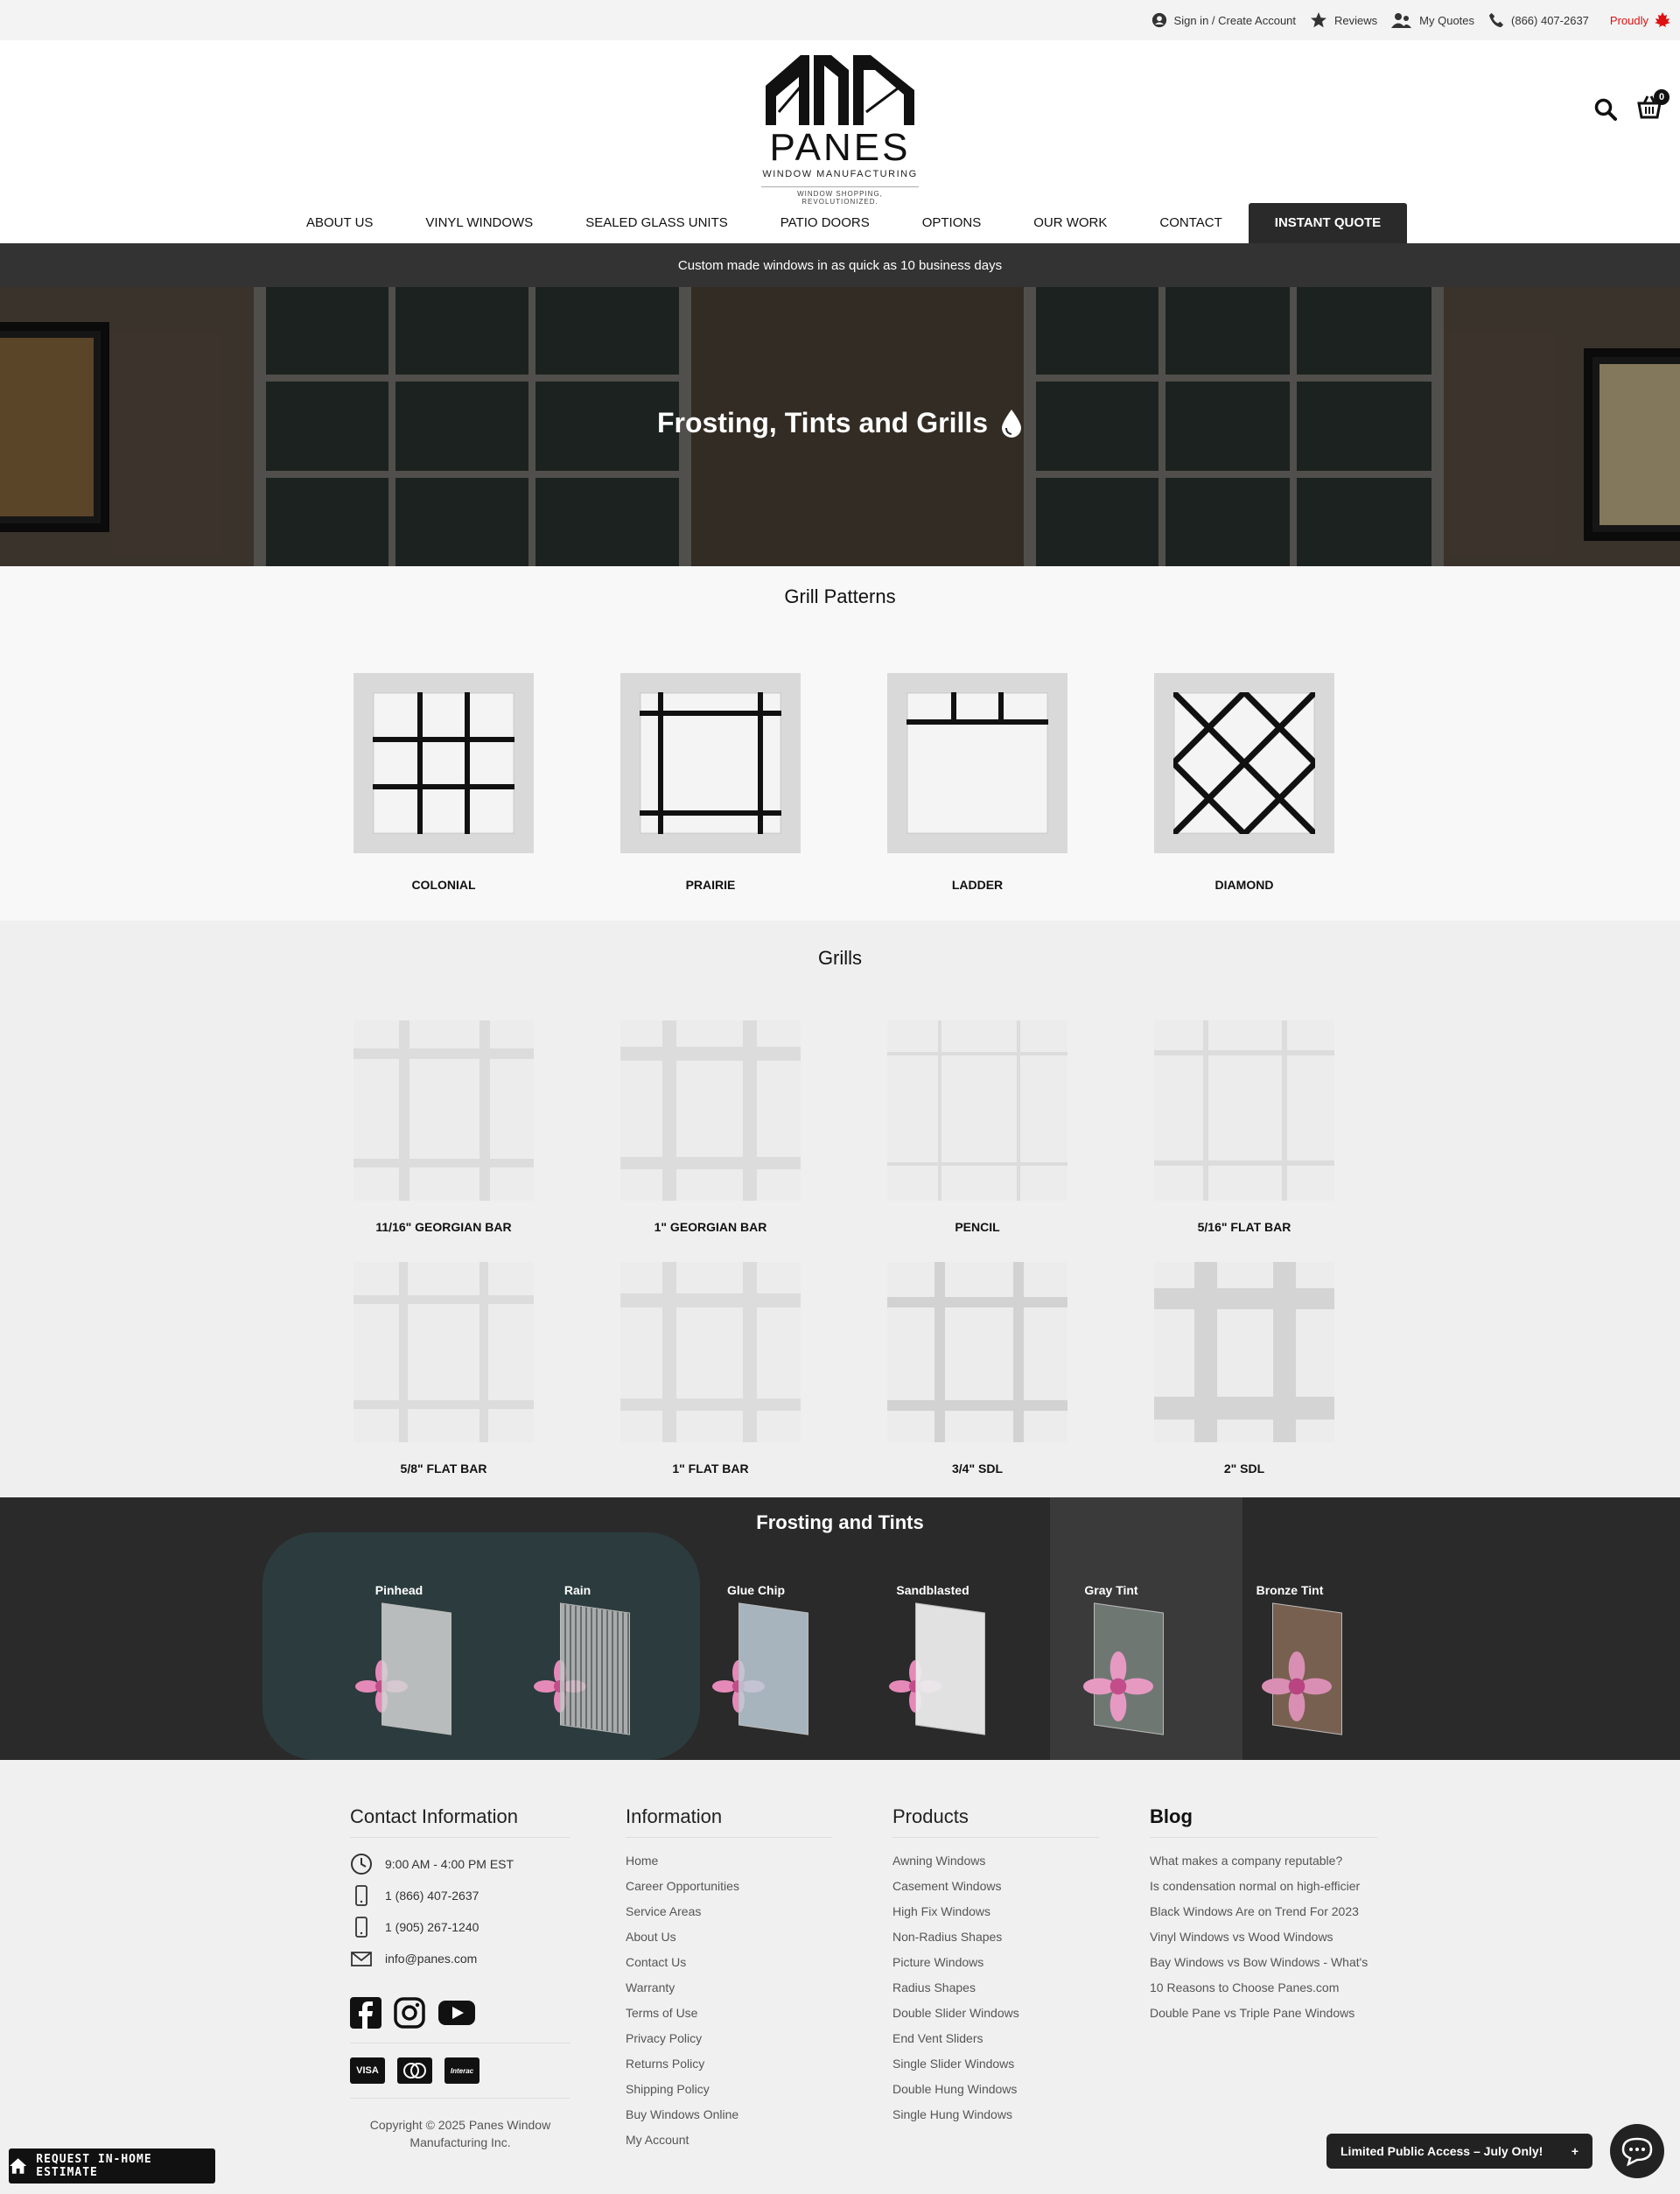  What do you see at coordinates (460, 1895) in the screenshot?
I see `contact-phone-1: 1 (866) 407-2637` at bounding box center [460, 1895].